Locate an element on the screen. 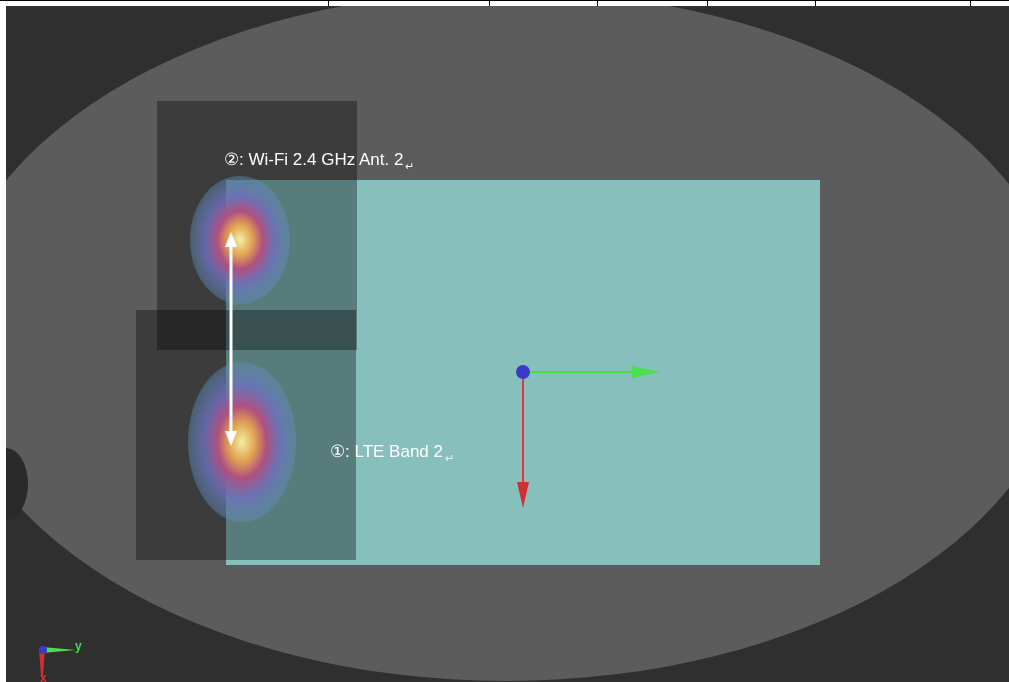 This screenshot has width=1009, height=682. antenna-label: ②: Wi-Fi 2.4 GHz Ant. 2 is located at coordinates (314, 160).